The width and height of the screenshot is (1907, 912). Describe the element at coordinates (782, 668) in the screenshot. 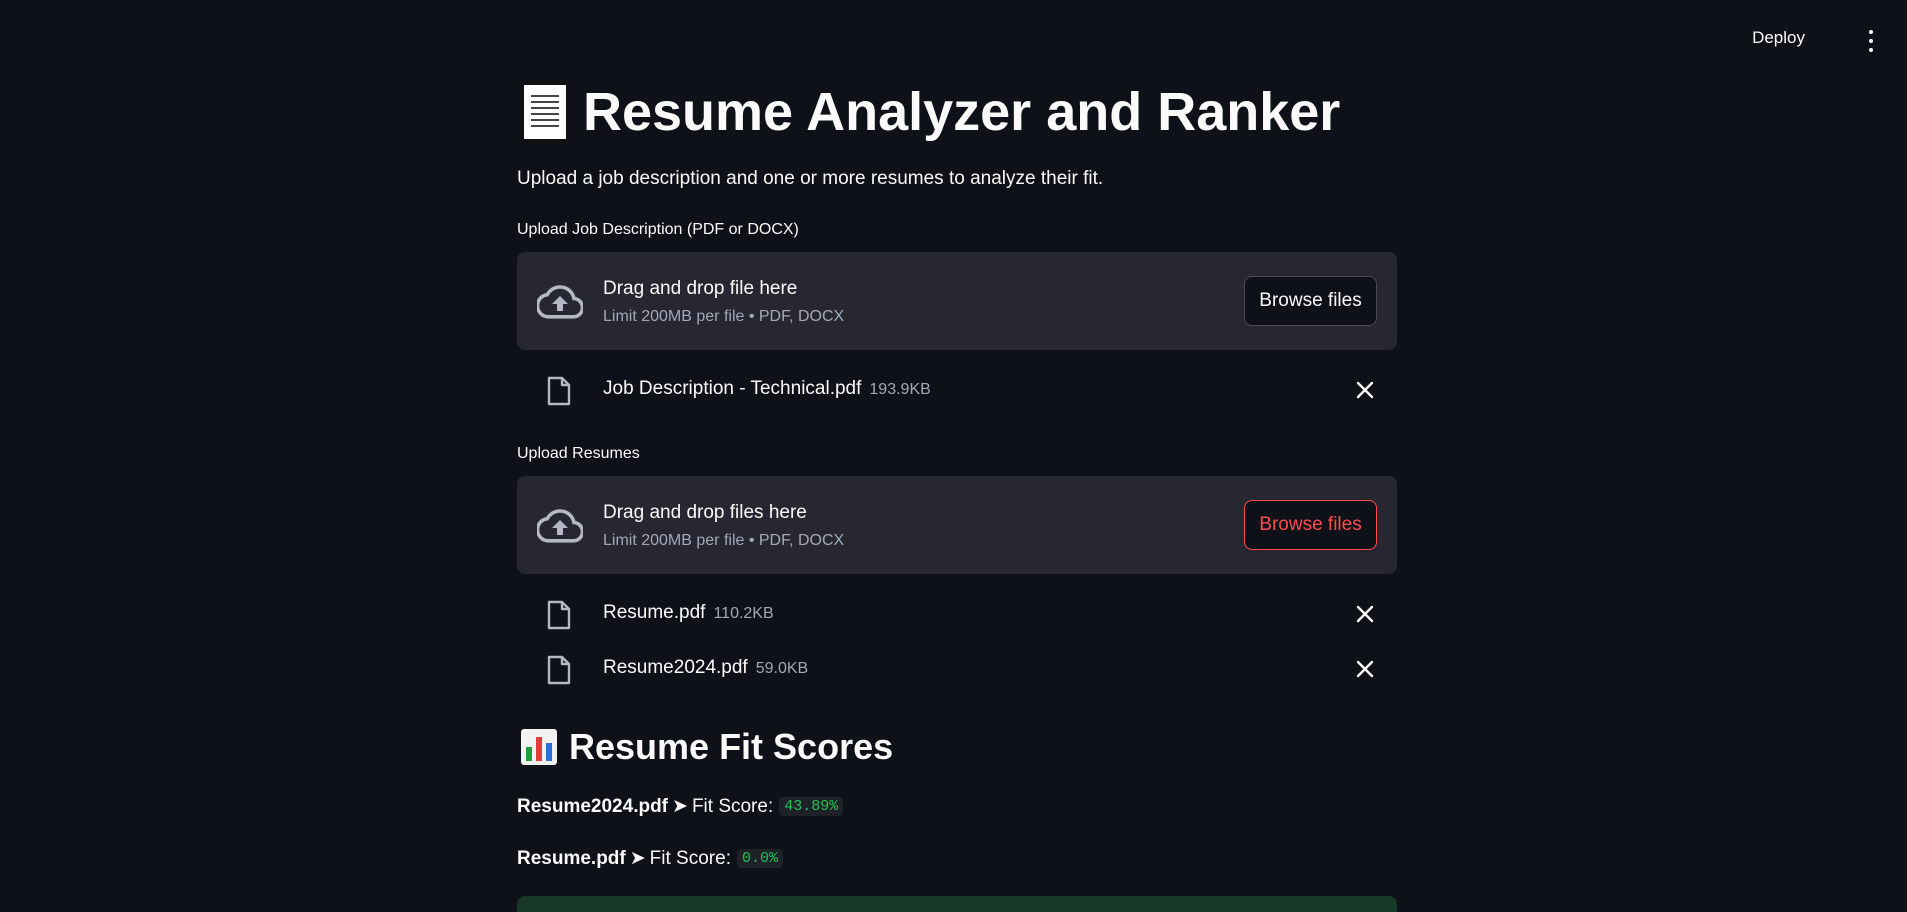

I see `file-size: 59.0KB` at that location.